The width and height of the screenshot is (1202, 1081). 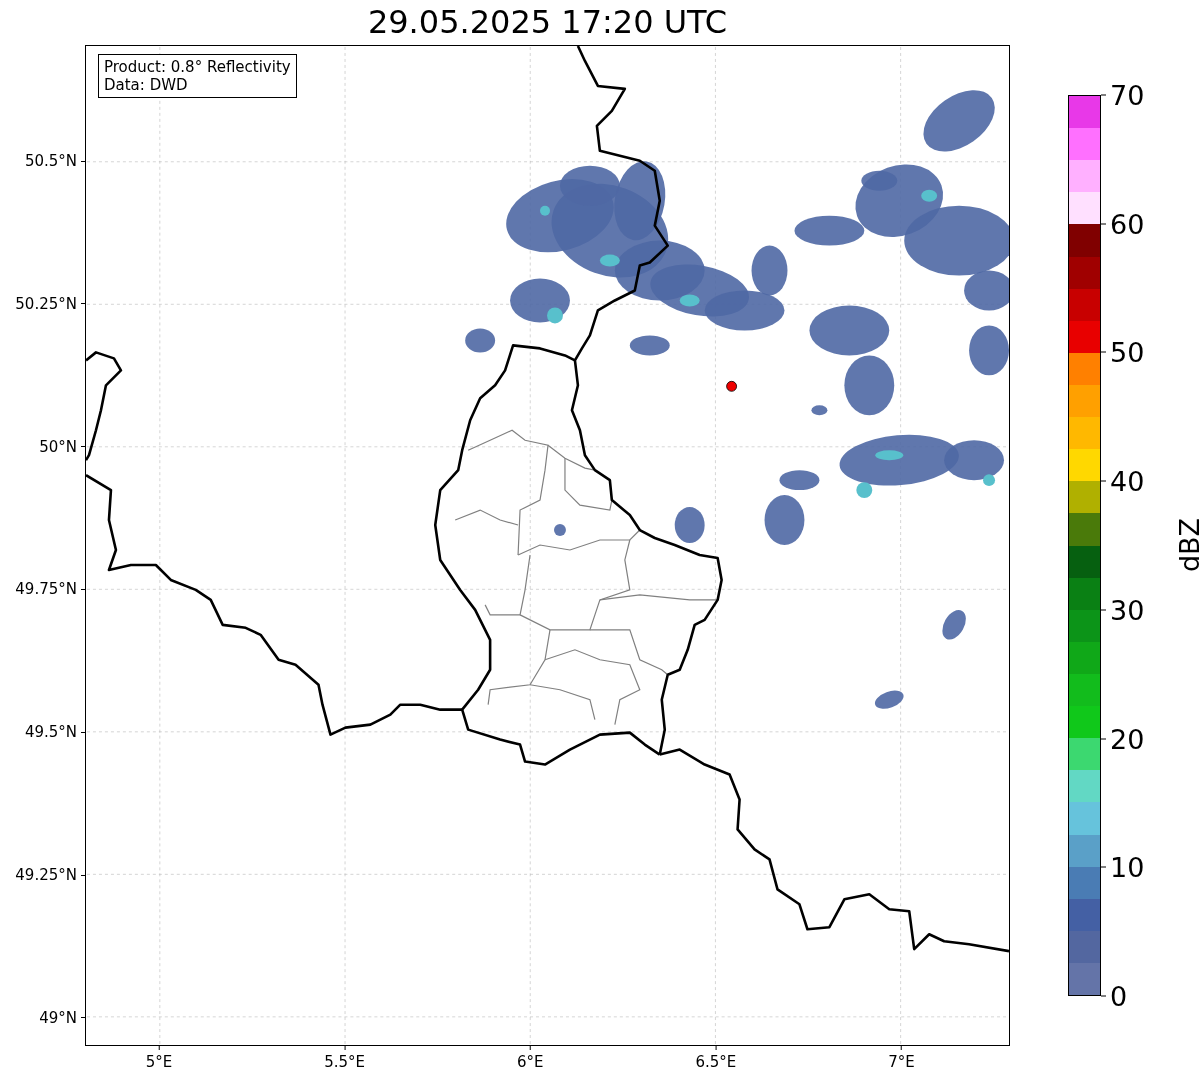 What do you see at coordinates (1119, 996) in the screenshot?
I see `colorbar-value-label: 0` at bounding box center [1119, 996].